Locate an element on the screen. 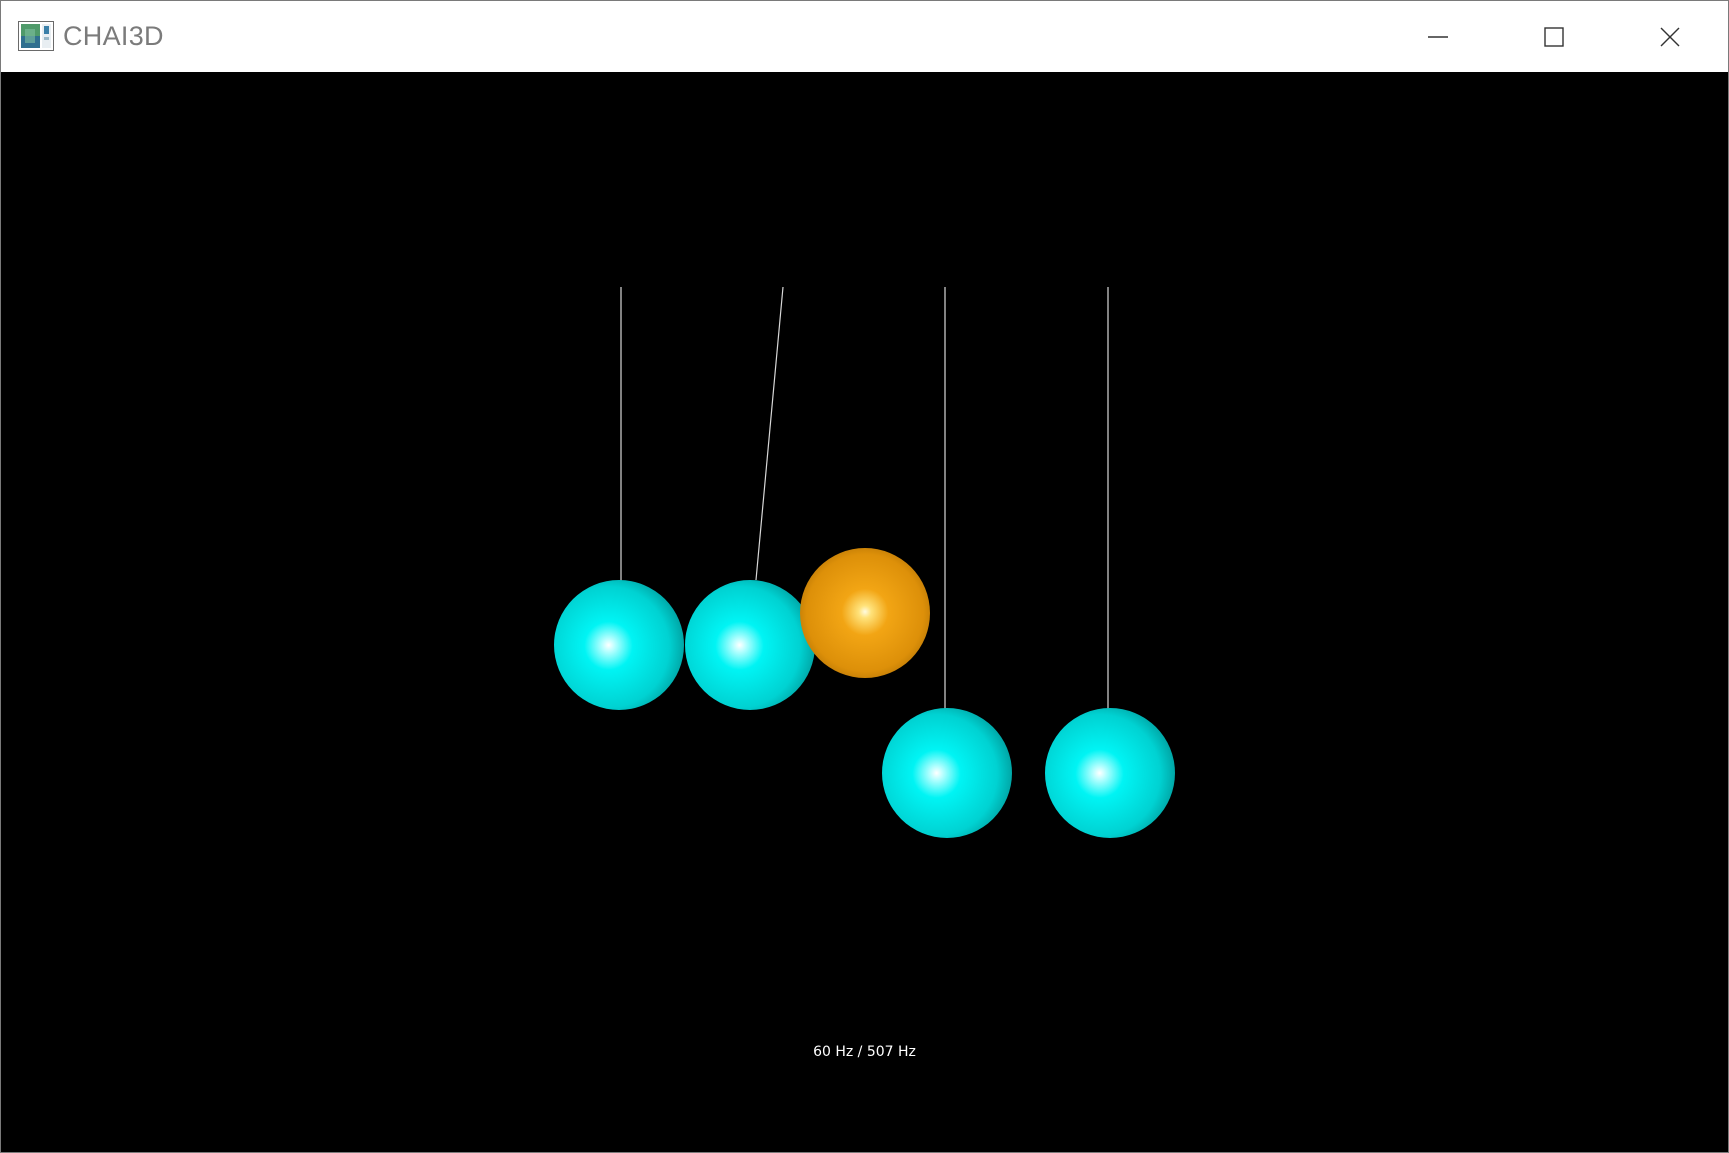 This screenshot has height=1153, width=1729. title-bar: CHAI3D is located at coordinates (864, 36).